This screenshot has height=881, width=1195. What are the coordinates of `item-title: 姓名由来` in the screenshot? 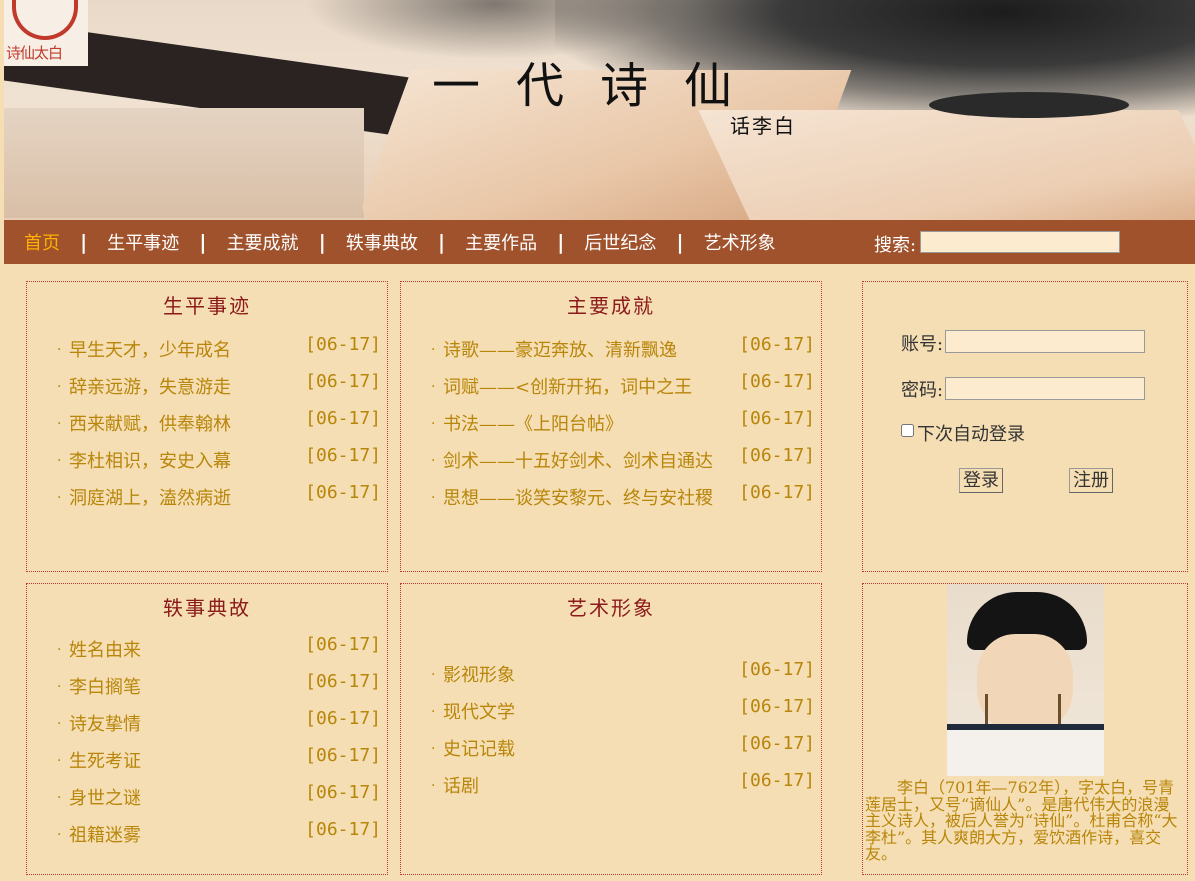 It's located at (105, 650).